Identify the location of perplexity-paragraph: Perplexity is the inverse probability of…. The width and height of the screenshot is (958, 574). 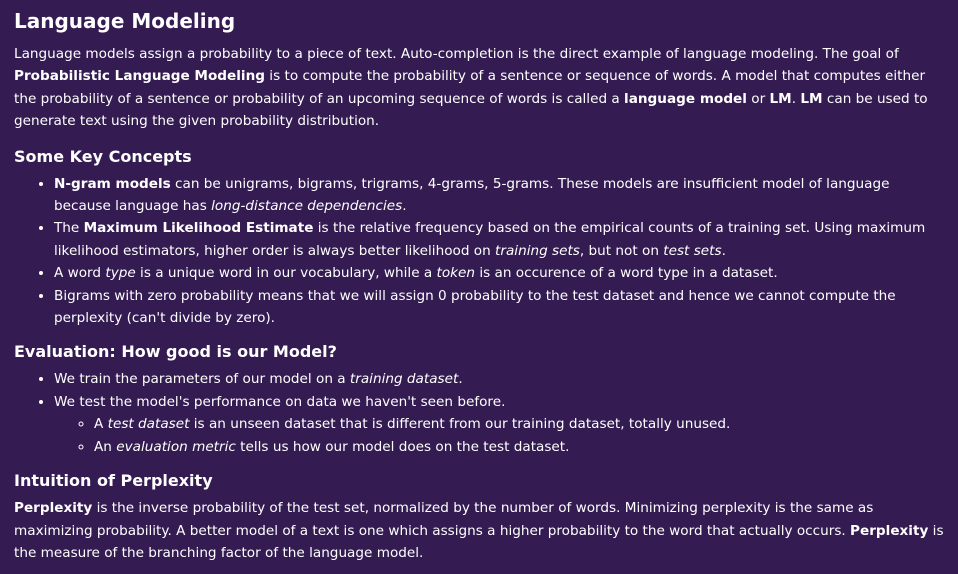
(479, 530).